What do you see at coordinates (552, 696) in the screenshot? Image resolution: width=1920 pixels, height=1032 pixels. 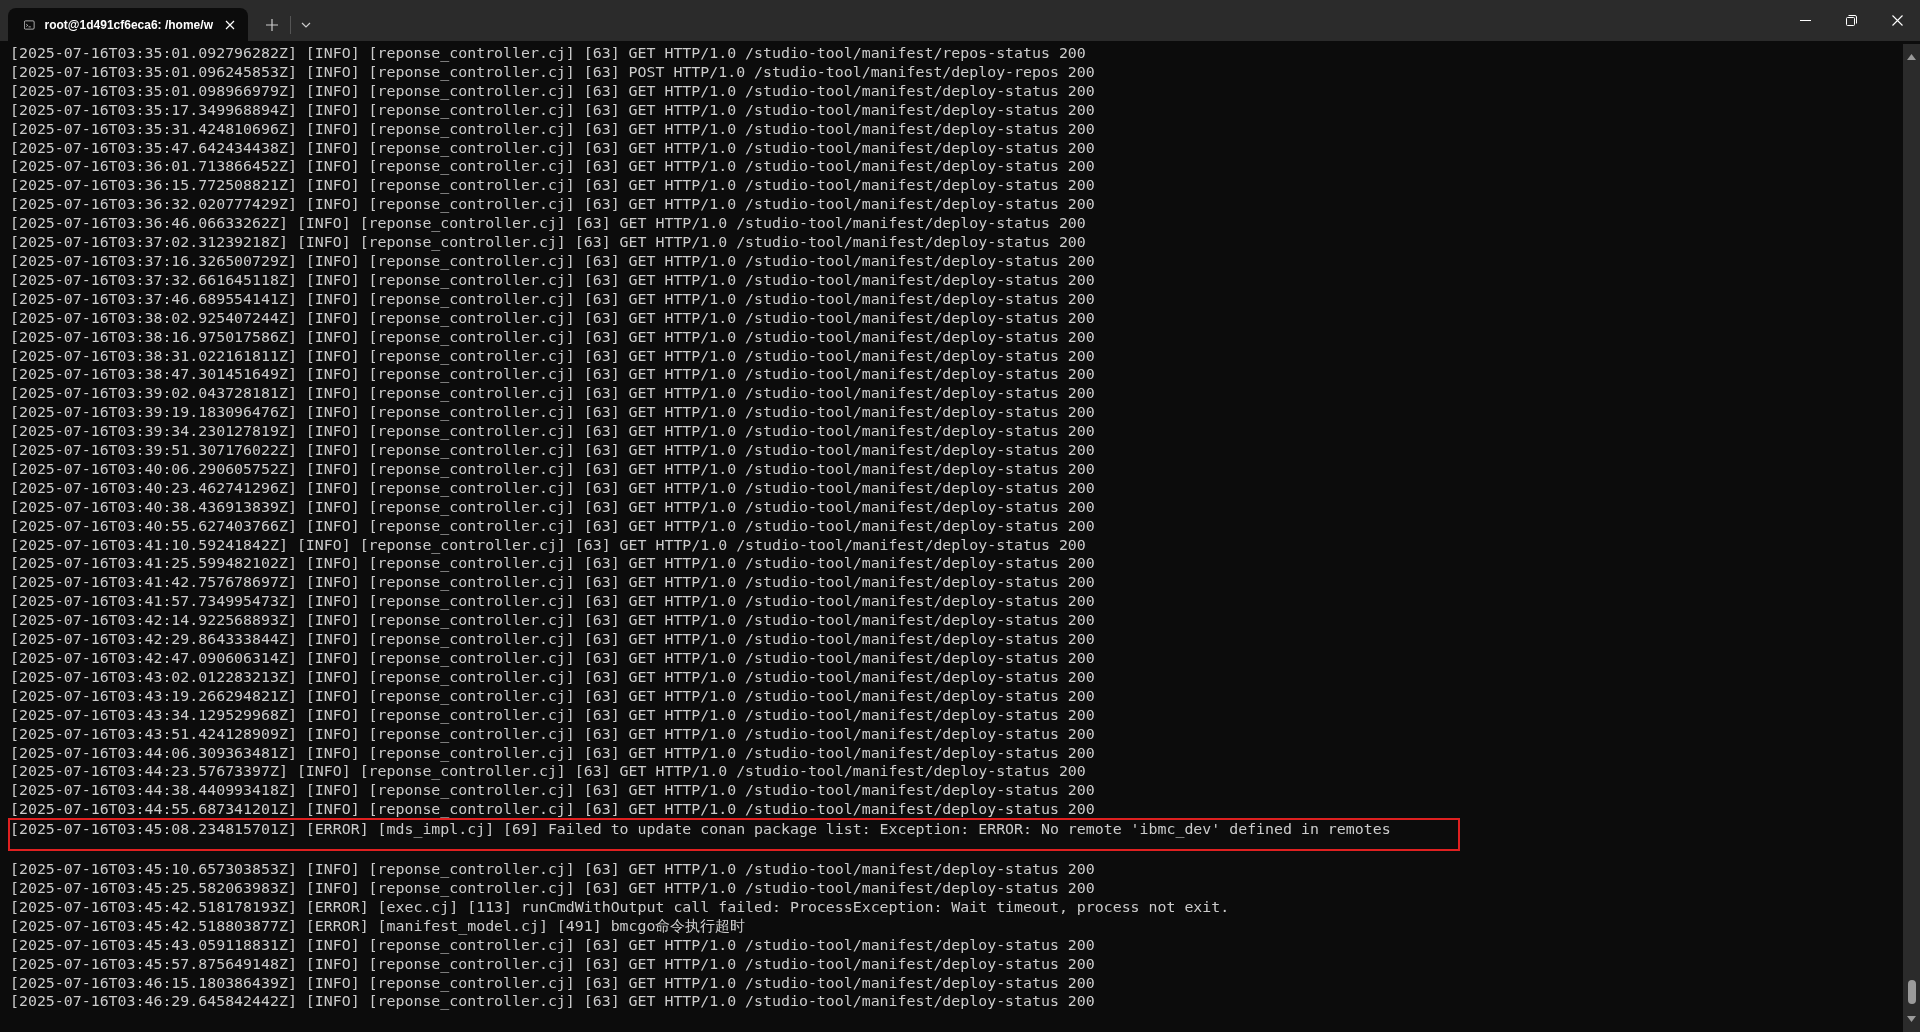 I see `log-line: [2025-07-16T03:43:19.266294821Z] [INFO] [reponse_controller.cj] [63] GET HTTP/1.0 /studio-tool/manifest/deploy-status 200` at bounding box center [552, 696].